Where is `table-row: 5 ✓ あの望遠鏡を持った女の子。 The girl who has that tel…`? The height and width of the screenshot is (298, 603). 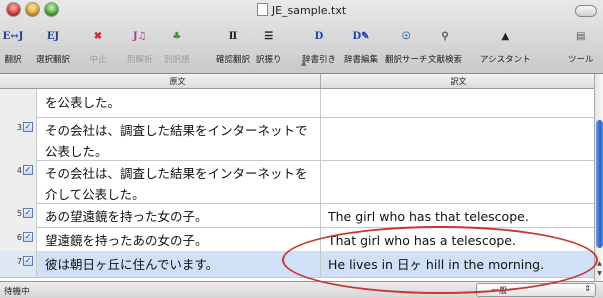 table-row: 5 ✓ あの望遠鏡を持った女の子。 The girl who has that tel… is located at coordinates (297, 215).